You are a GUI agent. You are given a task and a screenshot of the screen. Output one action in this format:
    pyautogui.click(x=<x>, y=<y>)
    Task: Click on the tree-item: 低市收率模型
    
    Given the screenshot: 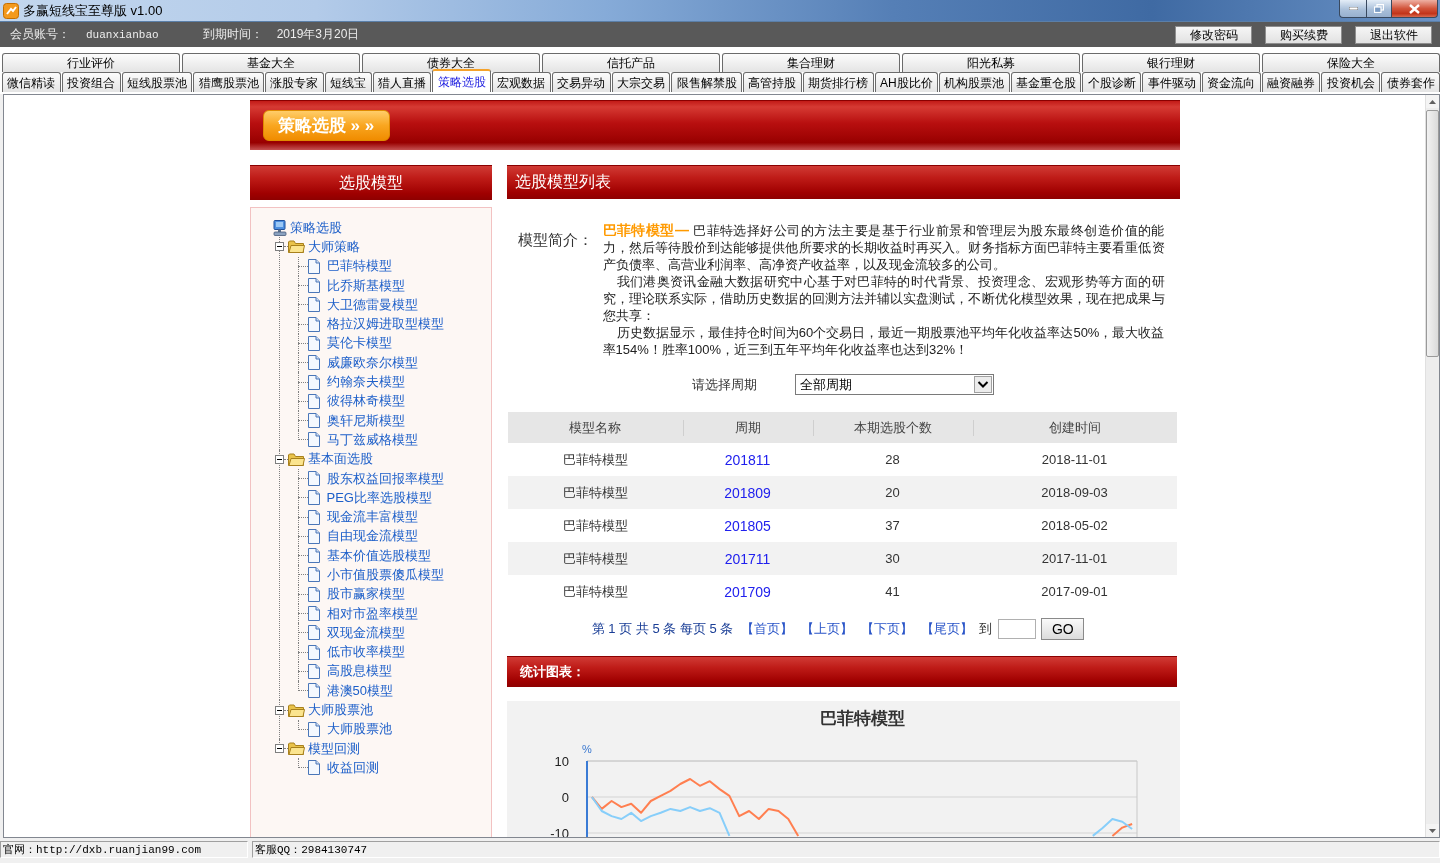 What is the action you would take?
    pyautogui.click(x=365, y=652)
    